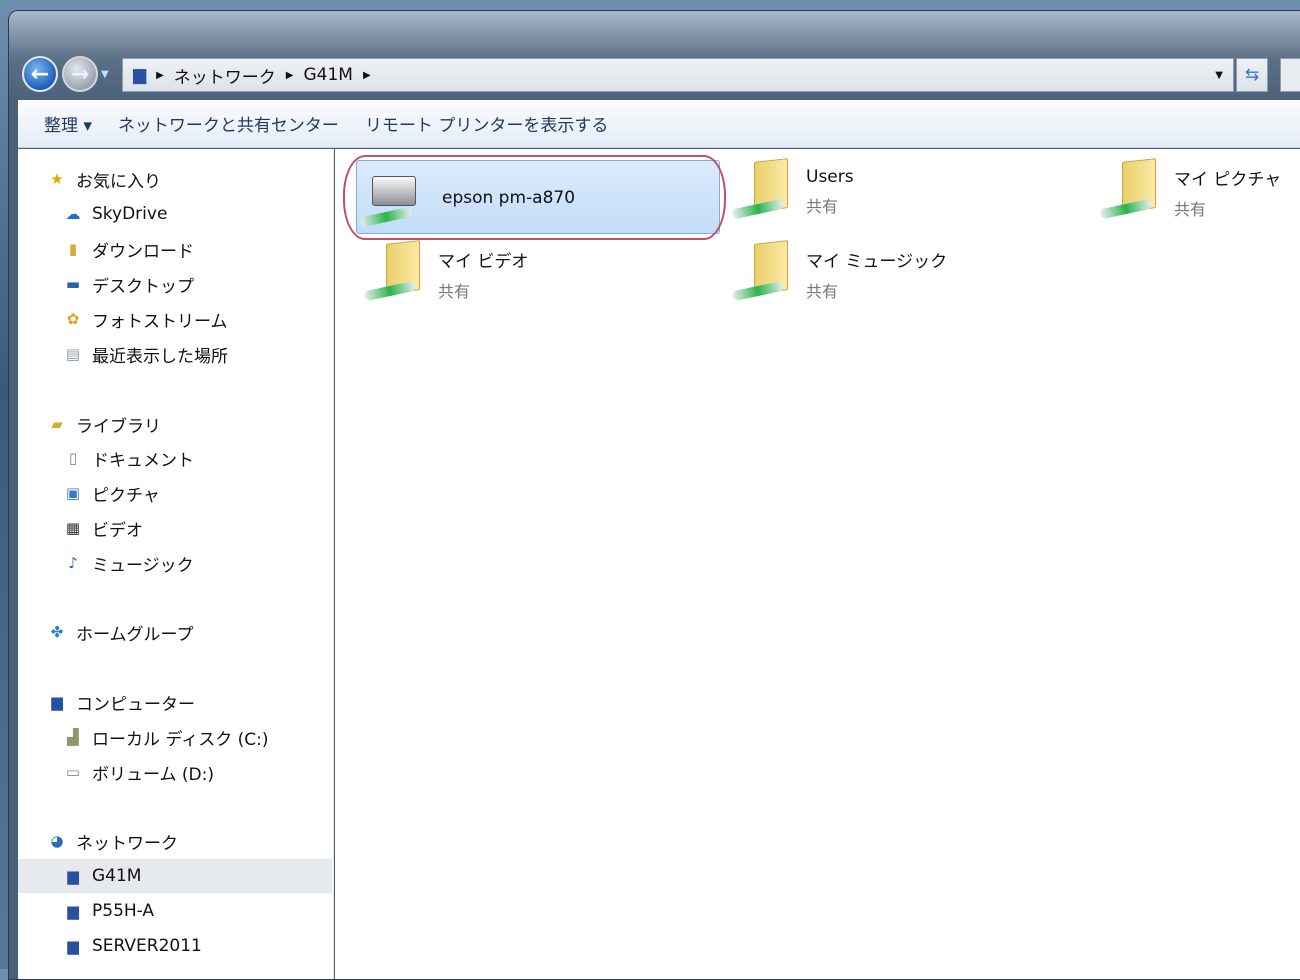  I want to click on organize-button: 整理 ▾, so click(68, 123).